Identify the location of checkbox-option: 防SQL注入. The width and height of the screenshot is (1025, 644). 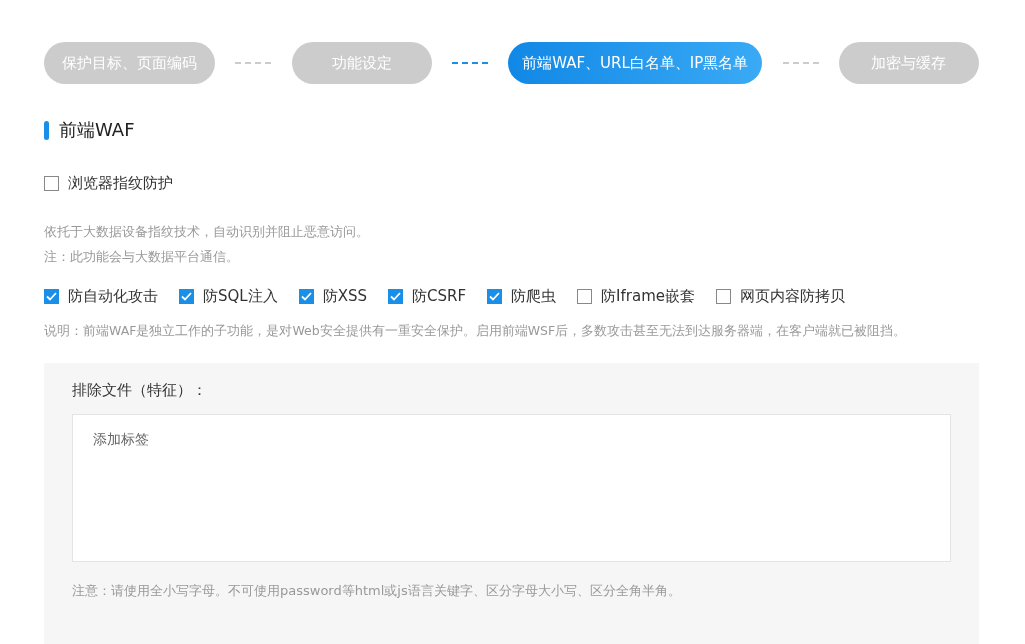
(228, 296).